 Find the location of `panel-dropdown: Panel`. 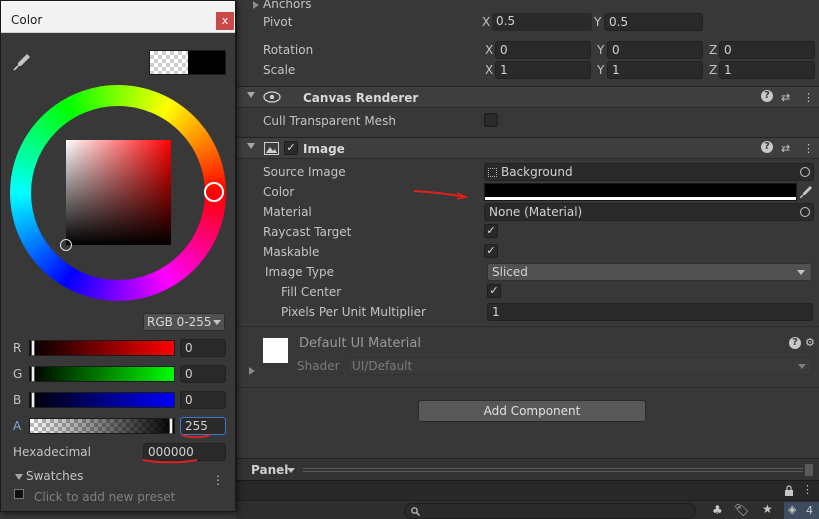

panel-dropdown: Panel is located at coordinates (269, 470).